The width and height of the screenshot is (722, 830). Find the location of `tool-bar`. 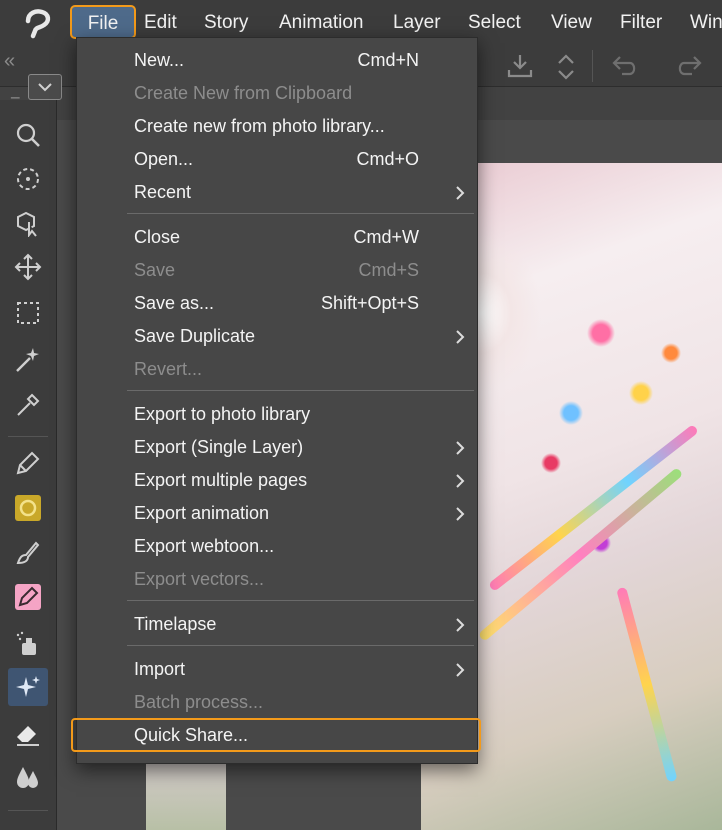

tool-bar is located at coordinates (28, 465).